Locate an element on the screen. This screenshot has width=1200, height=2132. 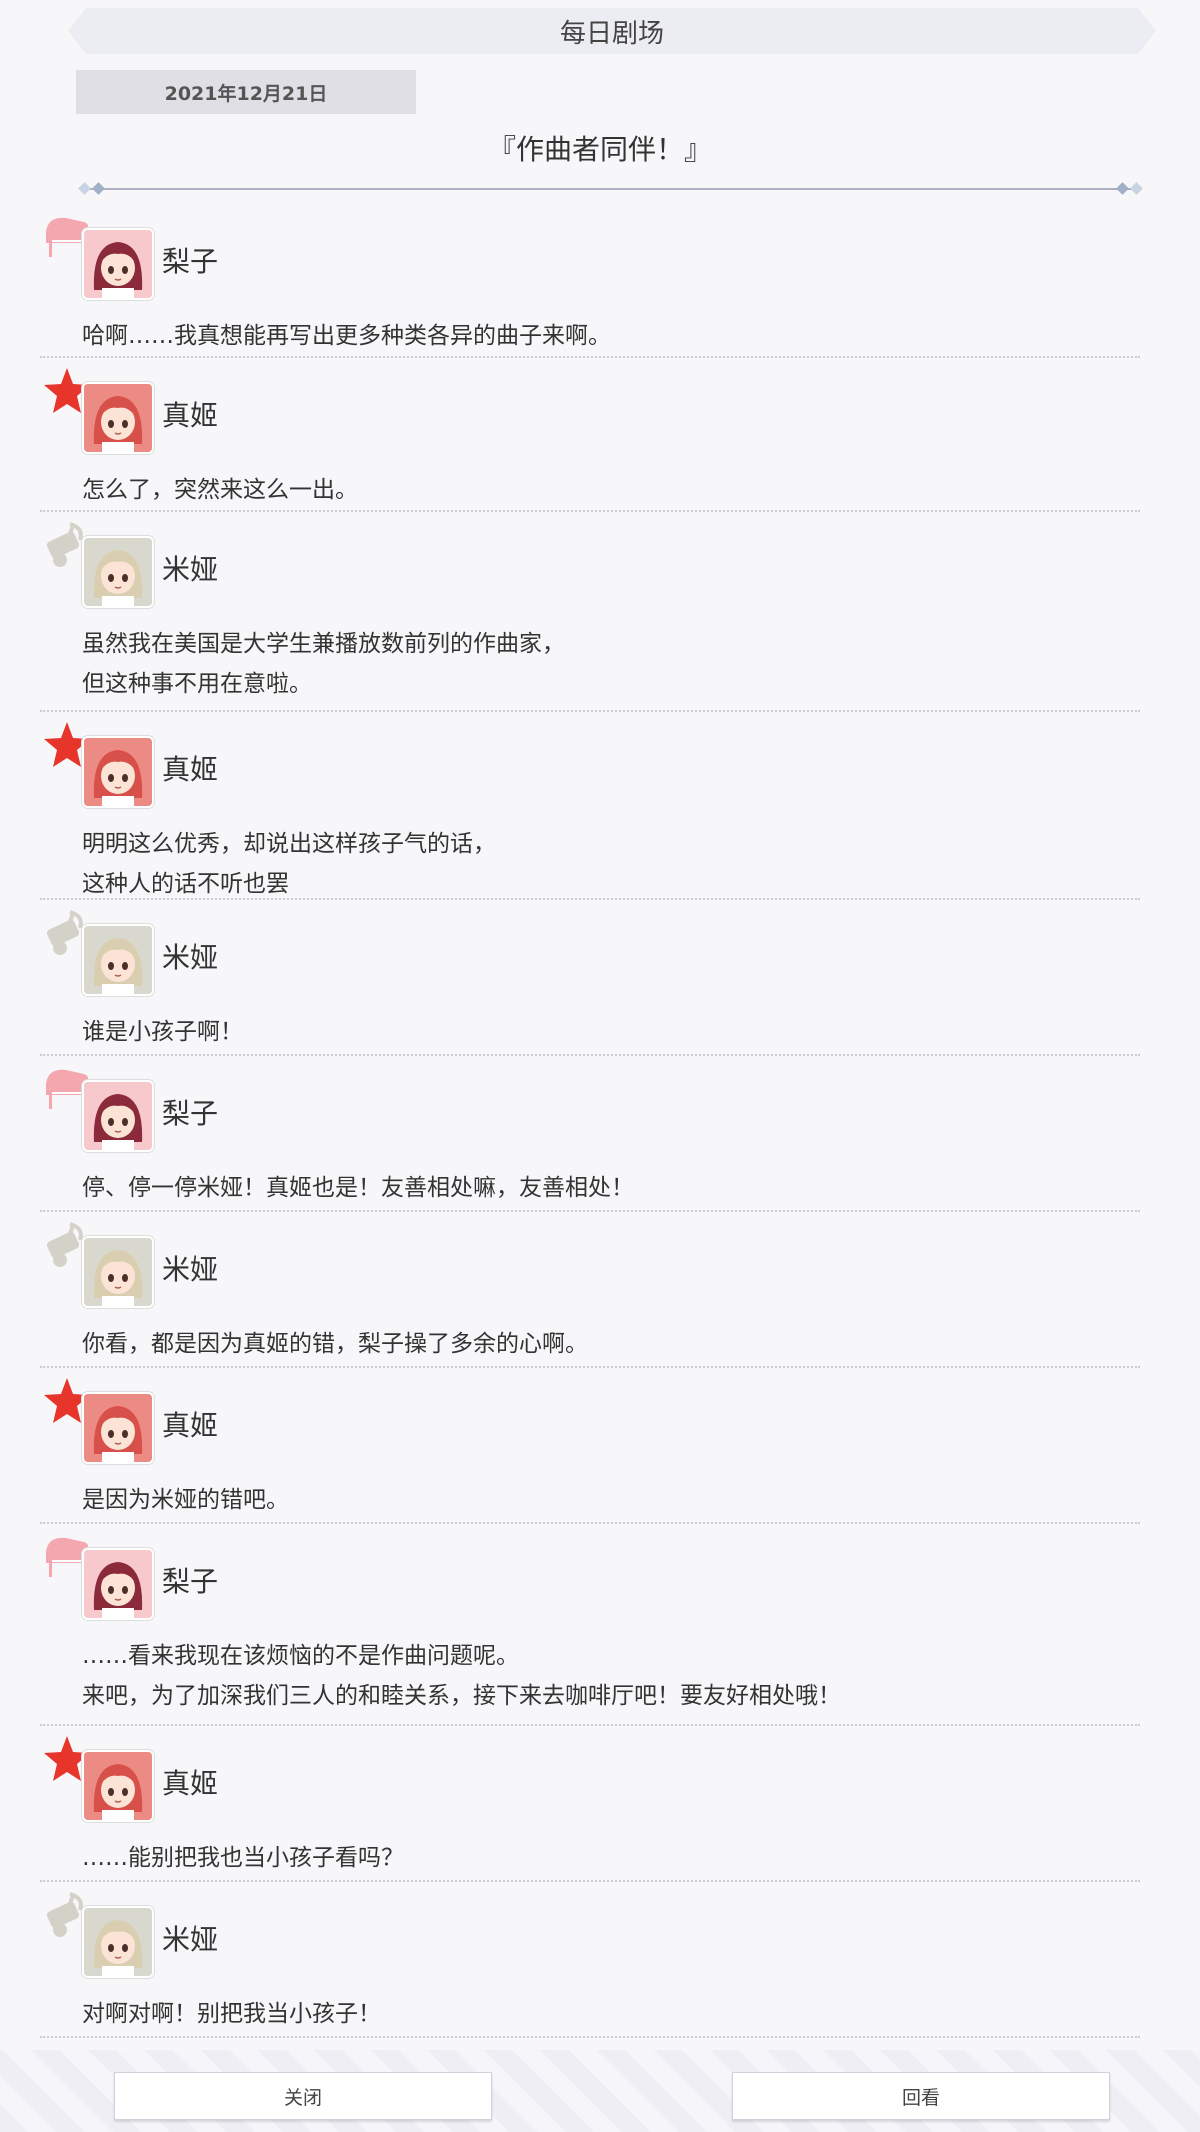
ornament-divider is located at coordinates (610, 189).